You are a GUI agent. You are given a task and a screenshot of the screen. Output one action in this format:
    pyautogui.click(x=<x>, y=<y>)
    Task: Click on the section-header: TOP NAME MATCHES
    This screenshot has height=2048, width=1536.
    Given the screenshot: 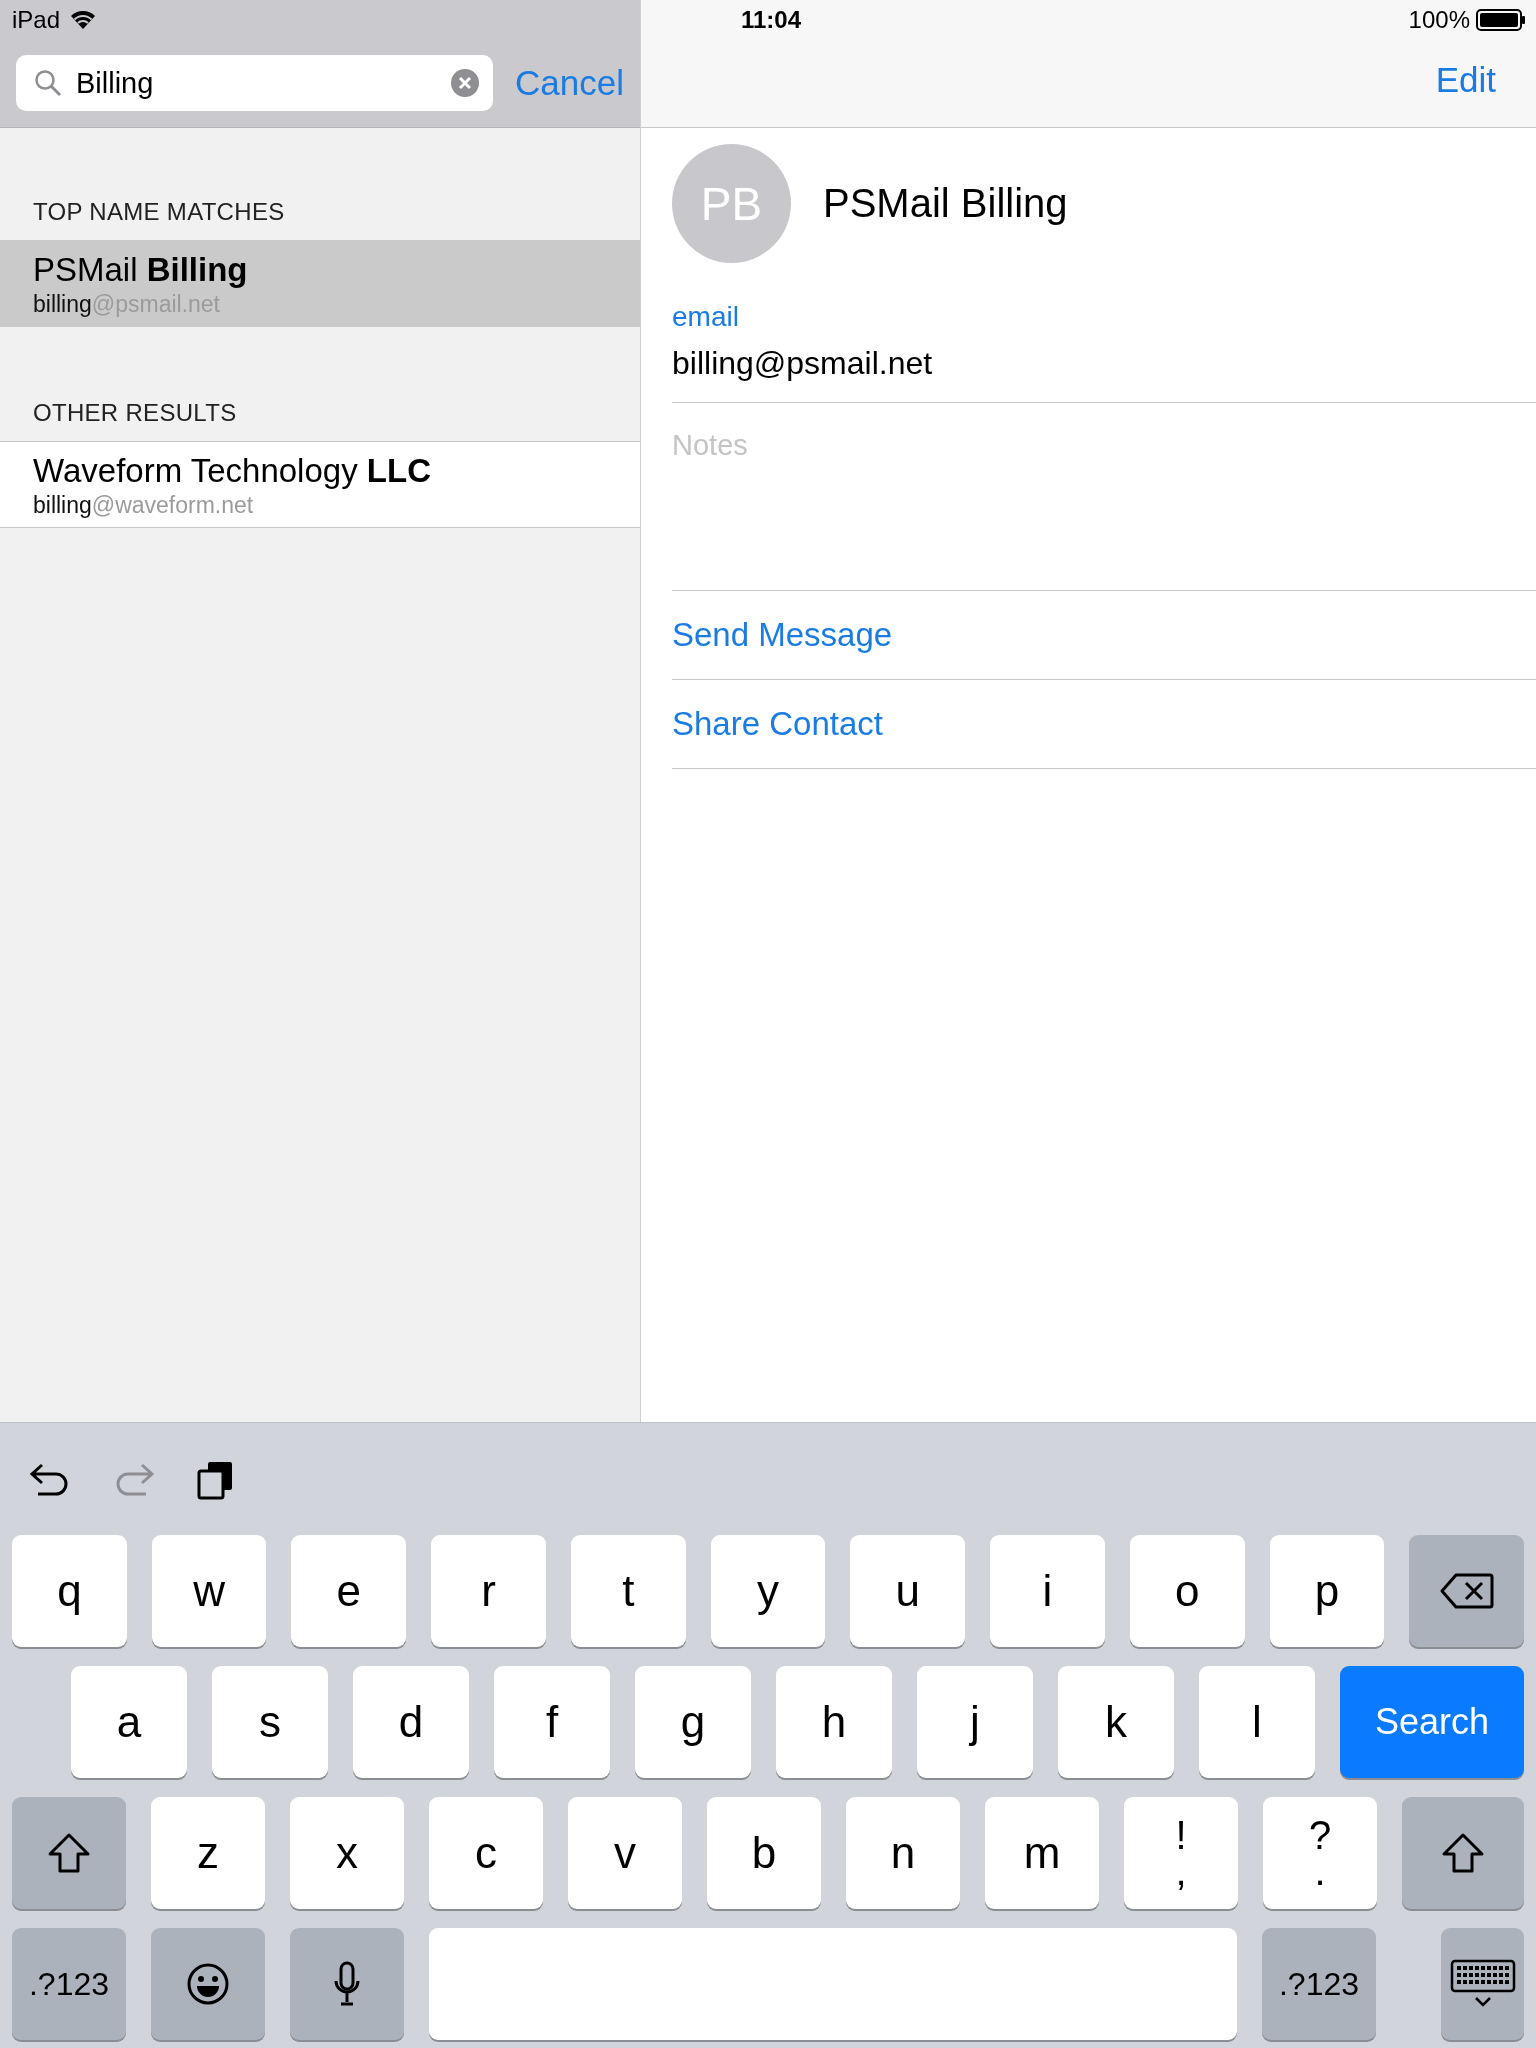 What is the action you would take?
    pyautogui.click(x=159, y=212)
    